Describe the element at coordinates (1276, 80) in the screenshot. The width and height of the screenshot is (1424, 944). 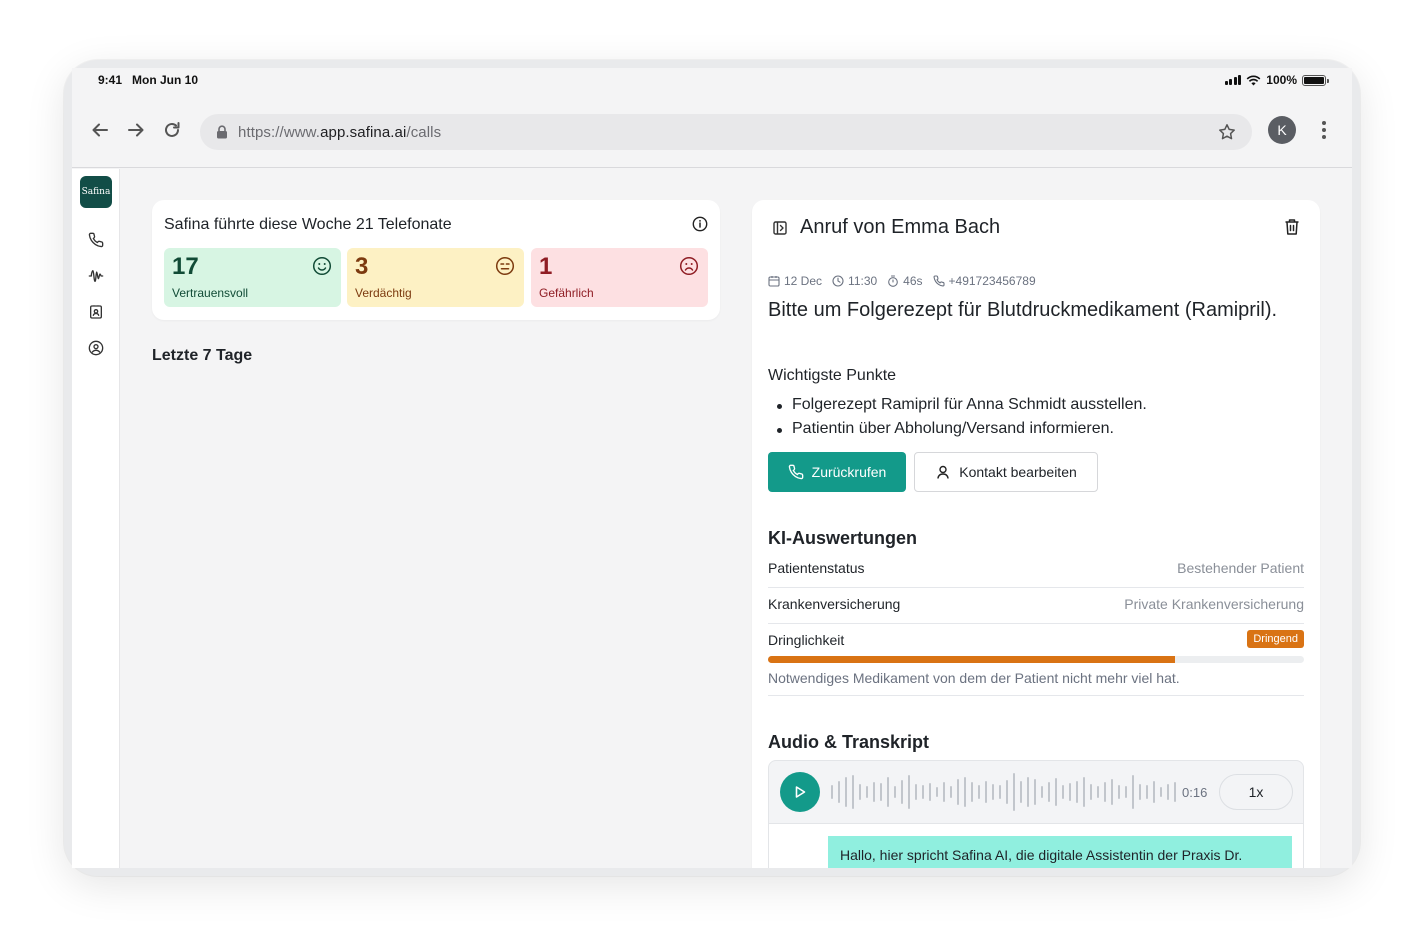
I see `status-indicators: 100%` at that location.